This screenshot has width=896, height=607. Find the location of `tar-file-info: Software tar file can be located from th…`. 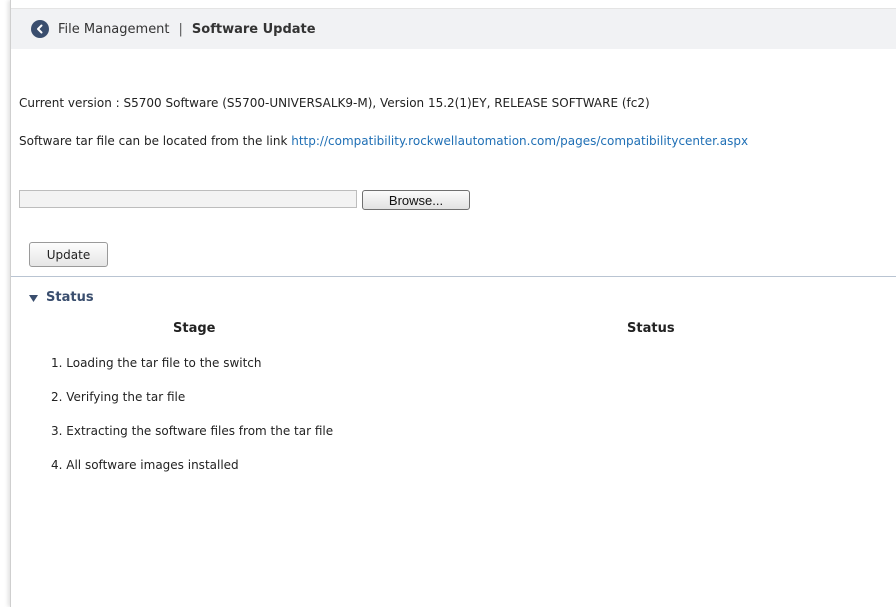

tar-file-info: Software tar file can be located from th… is located at coordinates (383, 141).